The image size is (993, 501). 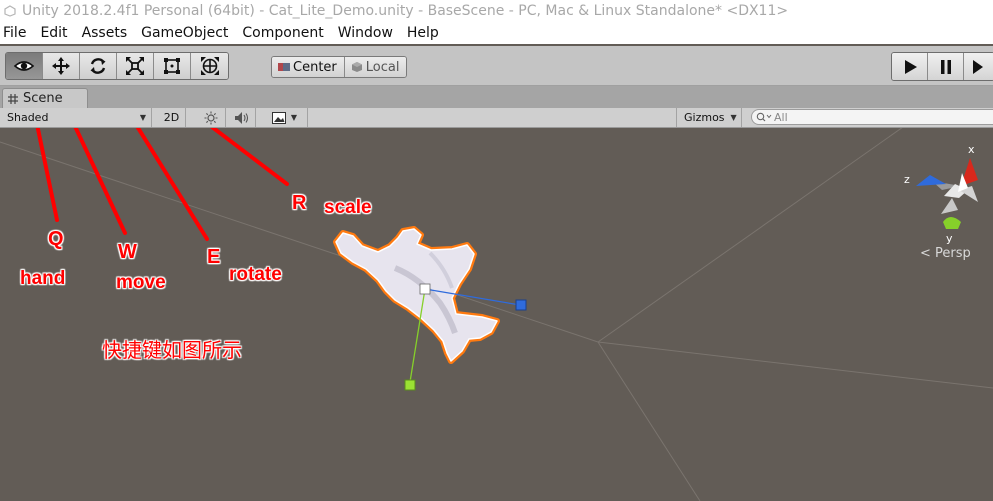 I want to click on pause-button, so click(x=946, y=66).